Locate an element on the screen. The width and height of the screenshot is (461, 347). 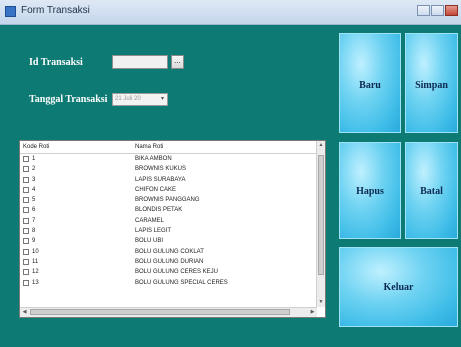
date-value: 21 Juli 20 is located at coordinates (128, 99).